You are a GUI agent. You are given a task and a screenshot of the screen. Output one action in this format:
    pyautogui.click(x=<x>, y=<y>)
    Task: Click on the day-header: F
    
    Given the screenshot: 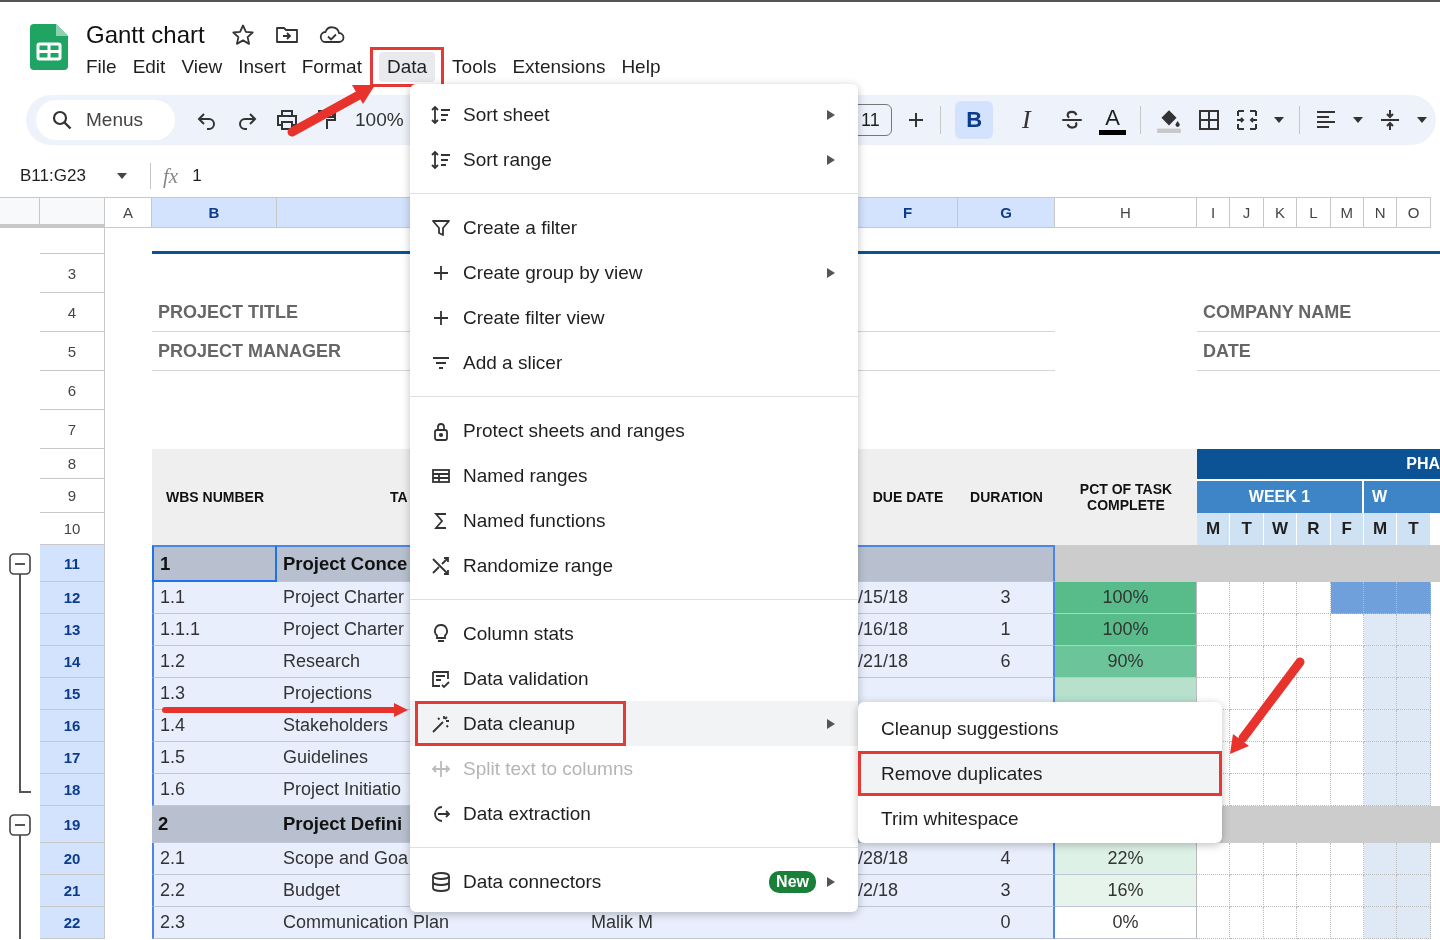 What is the action you would take?
    pyautogui.click(x=1347, y=529)
    